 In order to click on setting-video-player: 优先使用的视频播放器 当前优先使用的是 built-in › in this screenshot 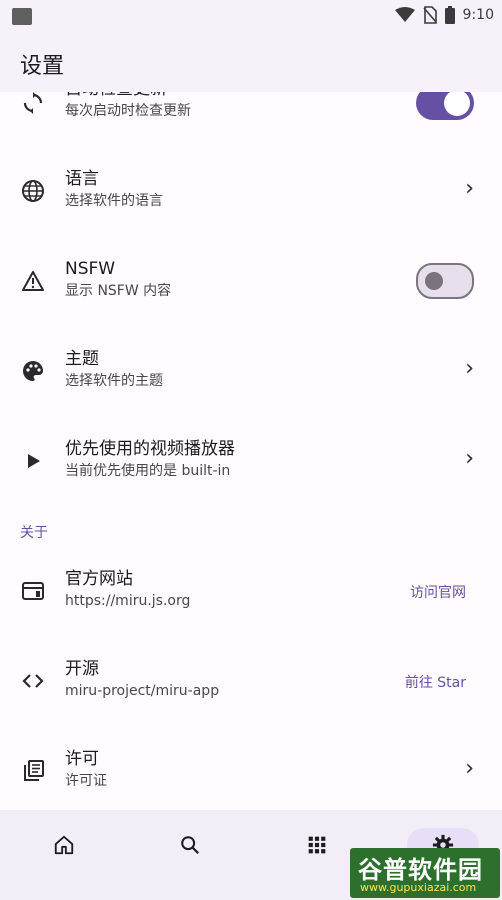, I will do `click(251, 460)`.